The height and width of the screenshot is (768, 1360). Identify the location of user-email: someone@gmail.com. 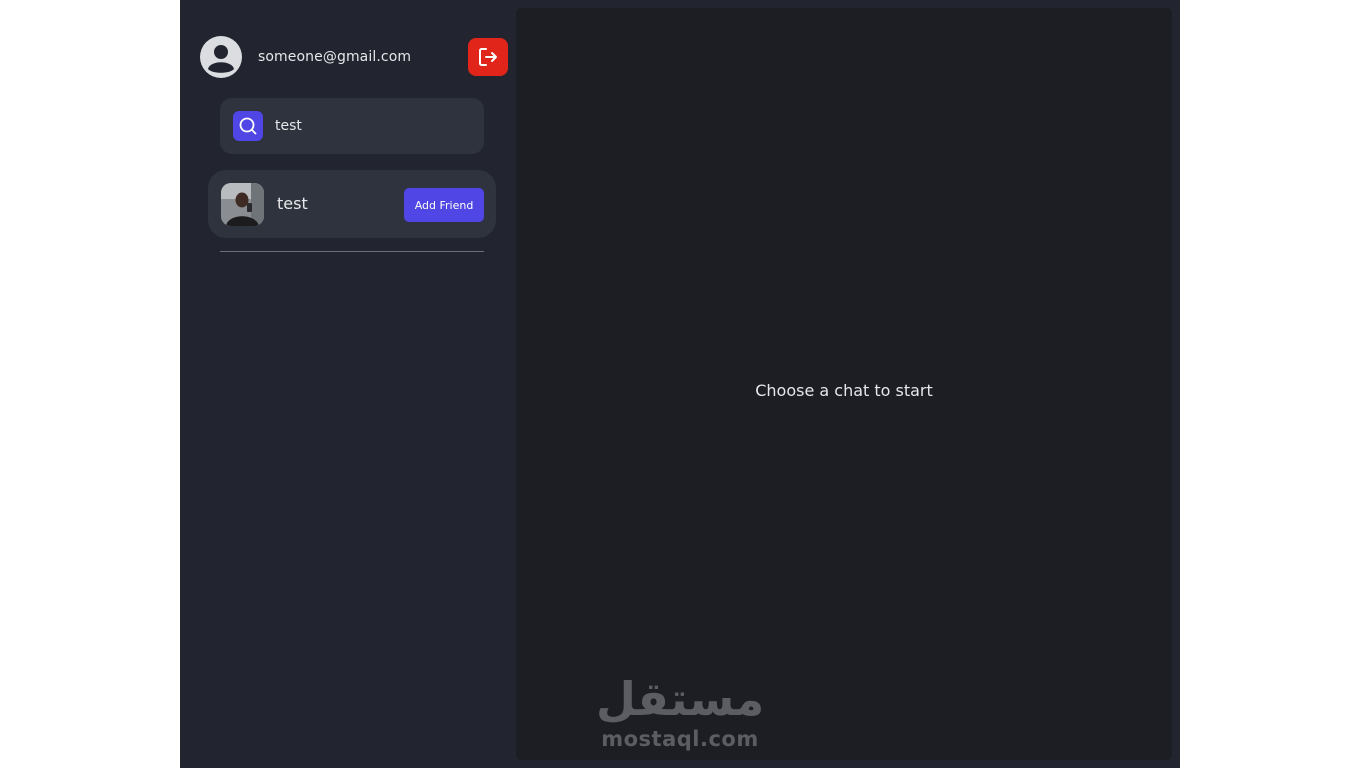
(335, 57).